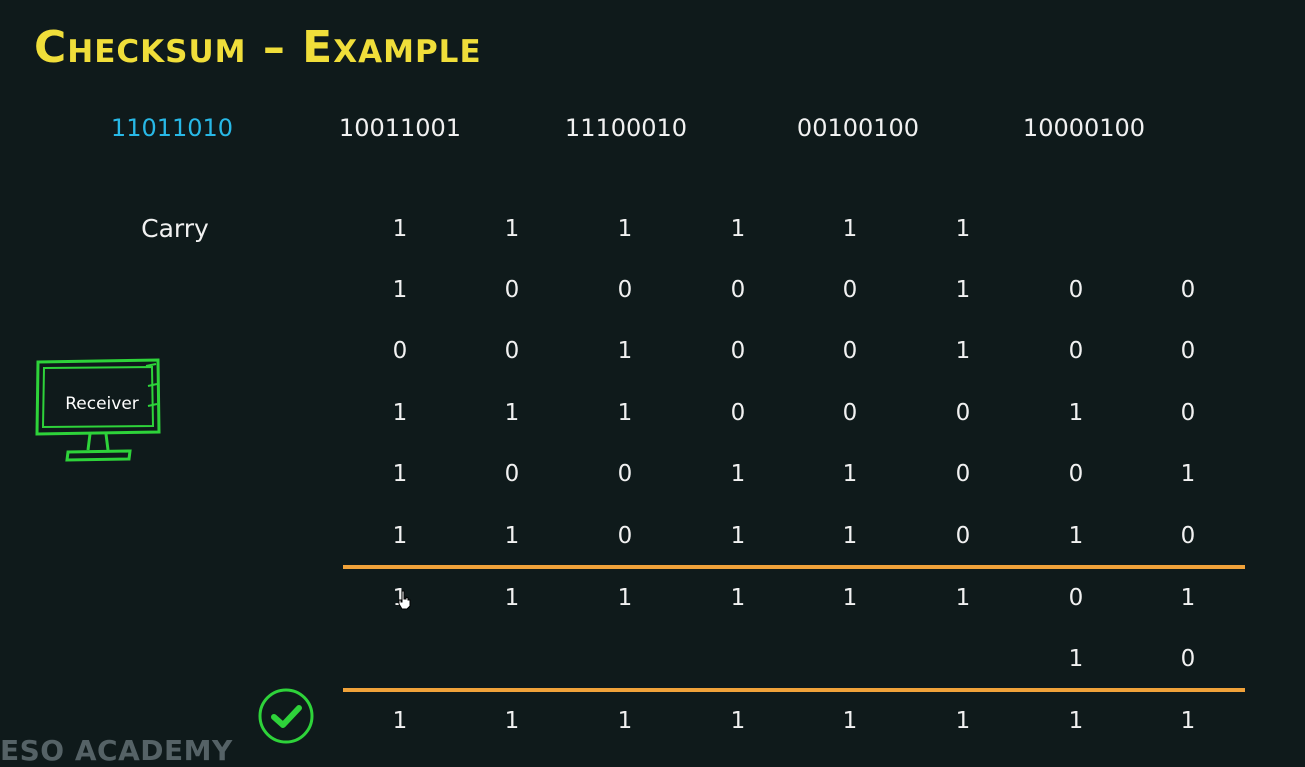 This screenshot has width=1305, height=767. I want to click on hand-cursor-icon, so click(404, 600).